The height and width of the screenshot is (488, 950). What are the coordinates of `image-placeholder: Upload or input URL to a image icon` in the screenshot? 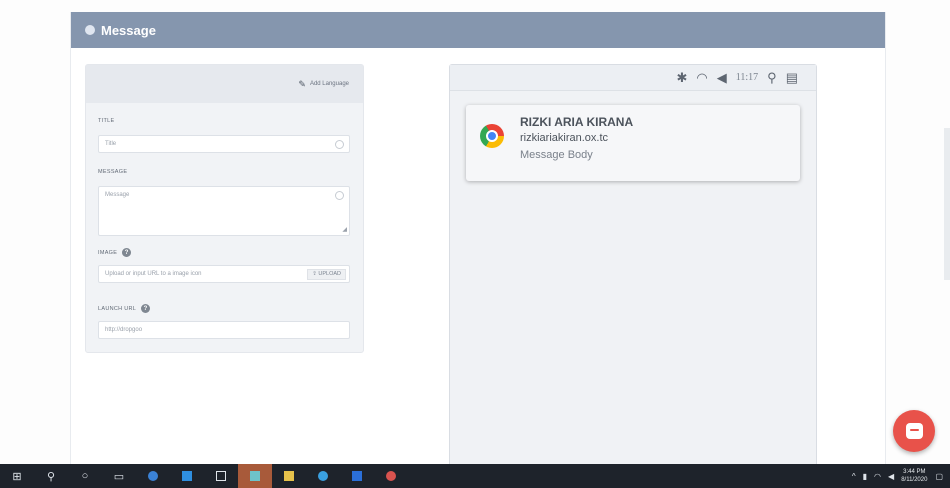 It's located at (153, 274).